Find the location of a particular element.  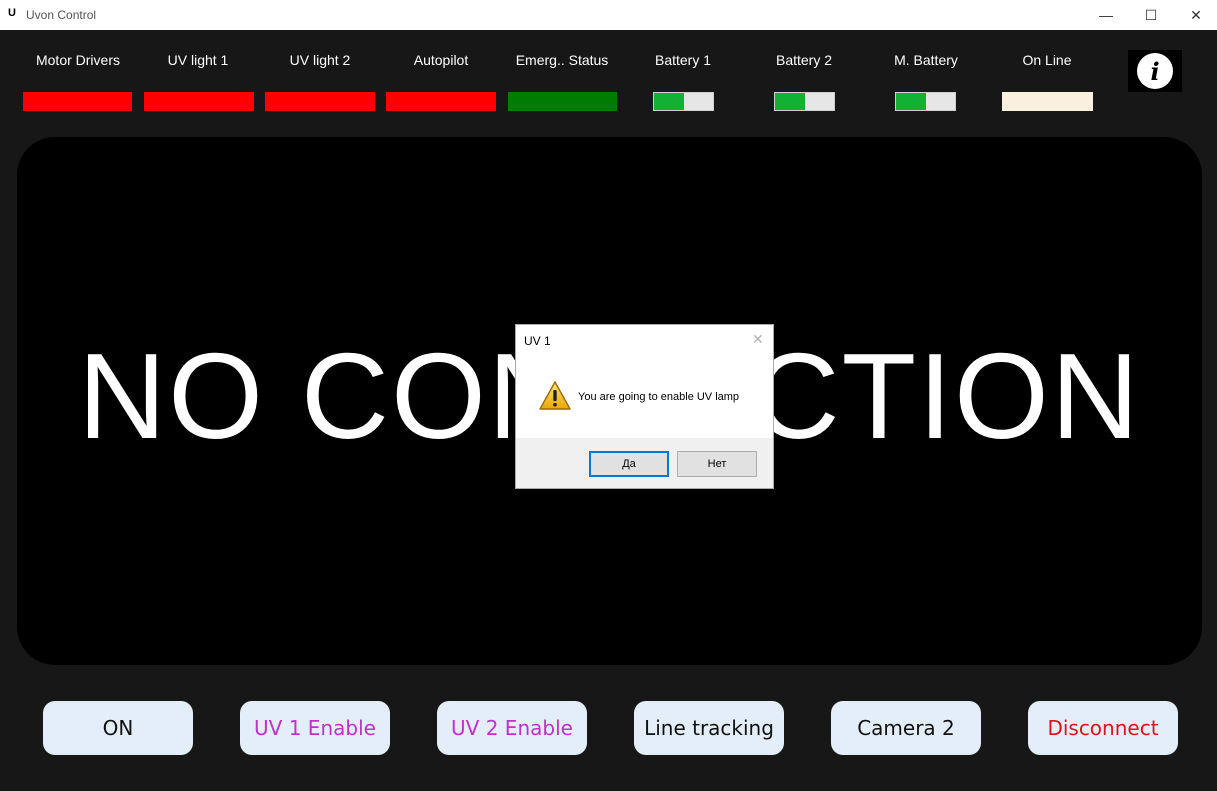

maximize-button: ☐ is located at coordinates (1151, 15).